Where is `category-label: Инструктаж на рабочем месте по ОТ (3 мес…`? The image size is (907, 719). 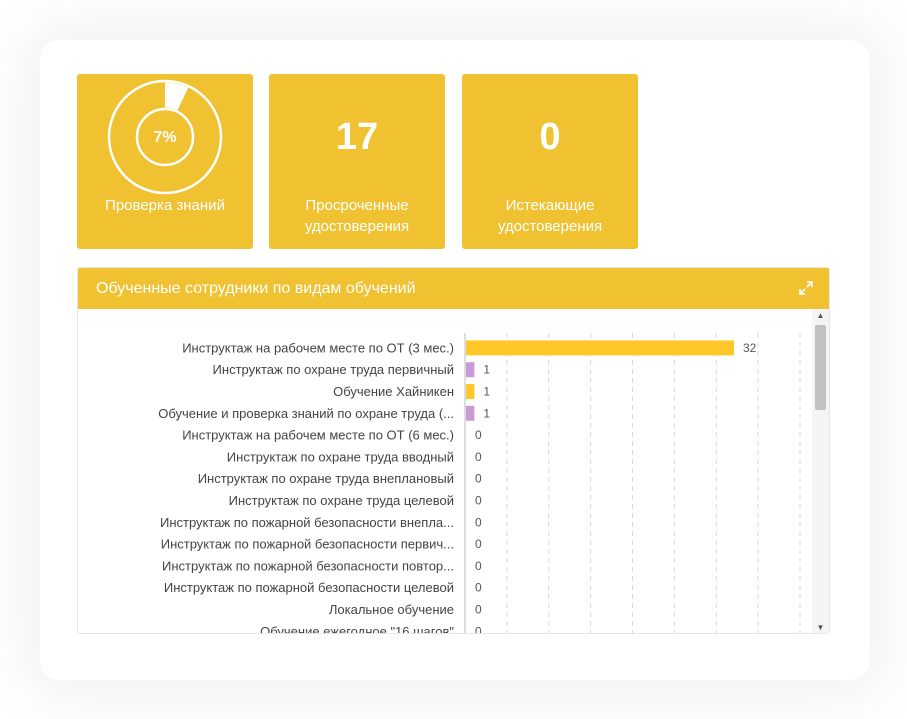 category-label: Инструктаж на рабочем месте по ОТ (3 мес… is located at coordinates (318, 347).